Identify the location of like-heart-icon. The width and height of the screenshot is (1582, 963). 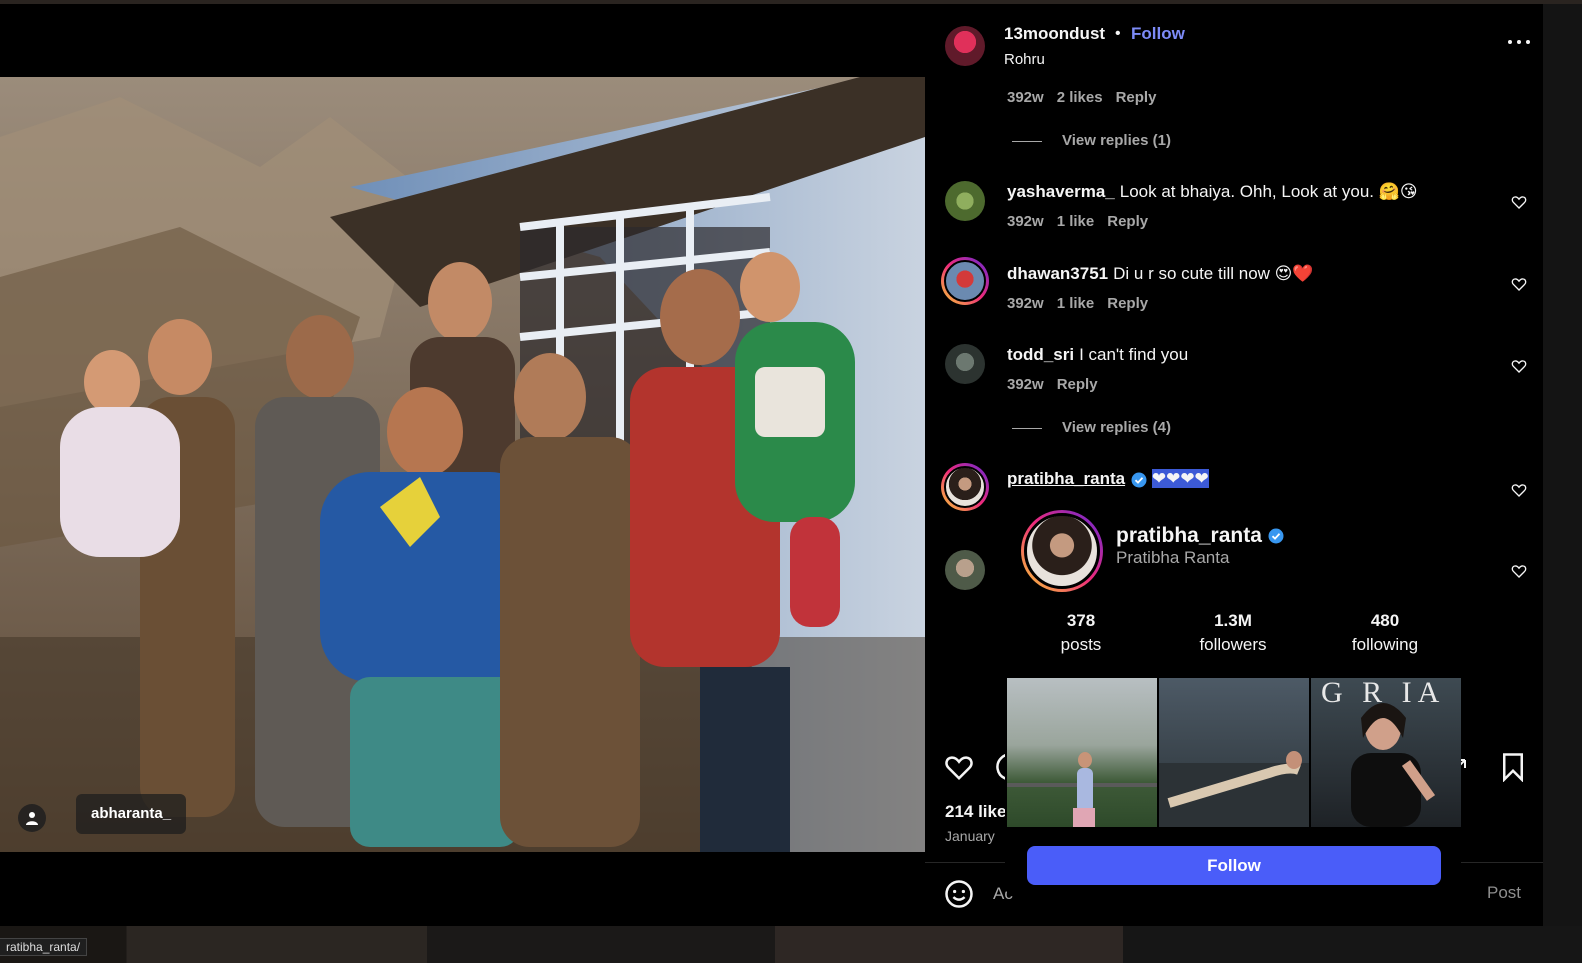
(959, 767).